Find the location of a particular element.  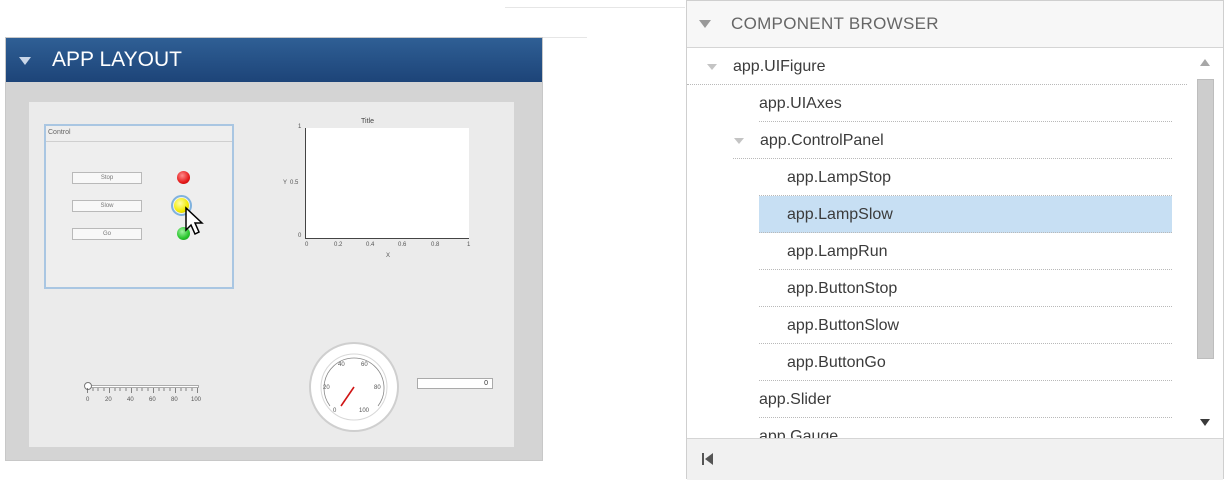

y-axis-label: Y is located at coordinates (285, 183).